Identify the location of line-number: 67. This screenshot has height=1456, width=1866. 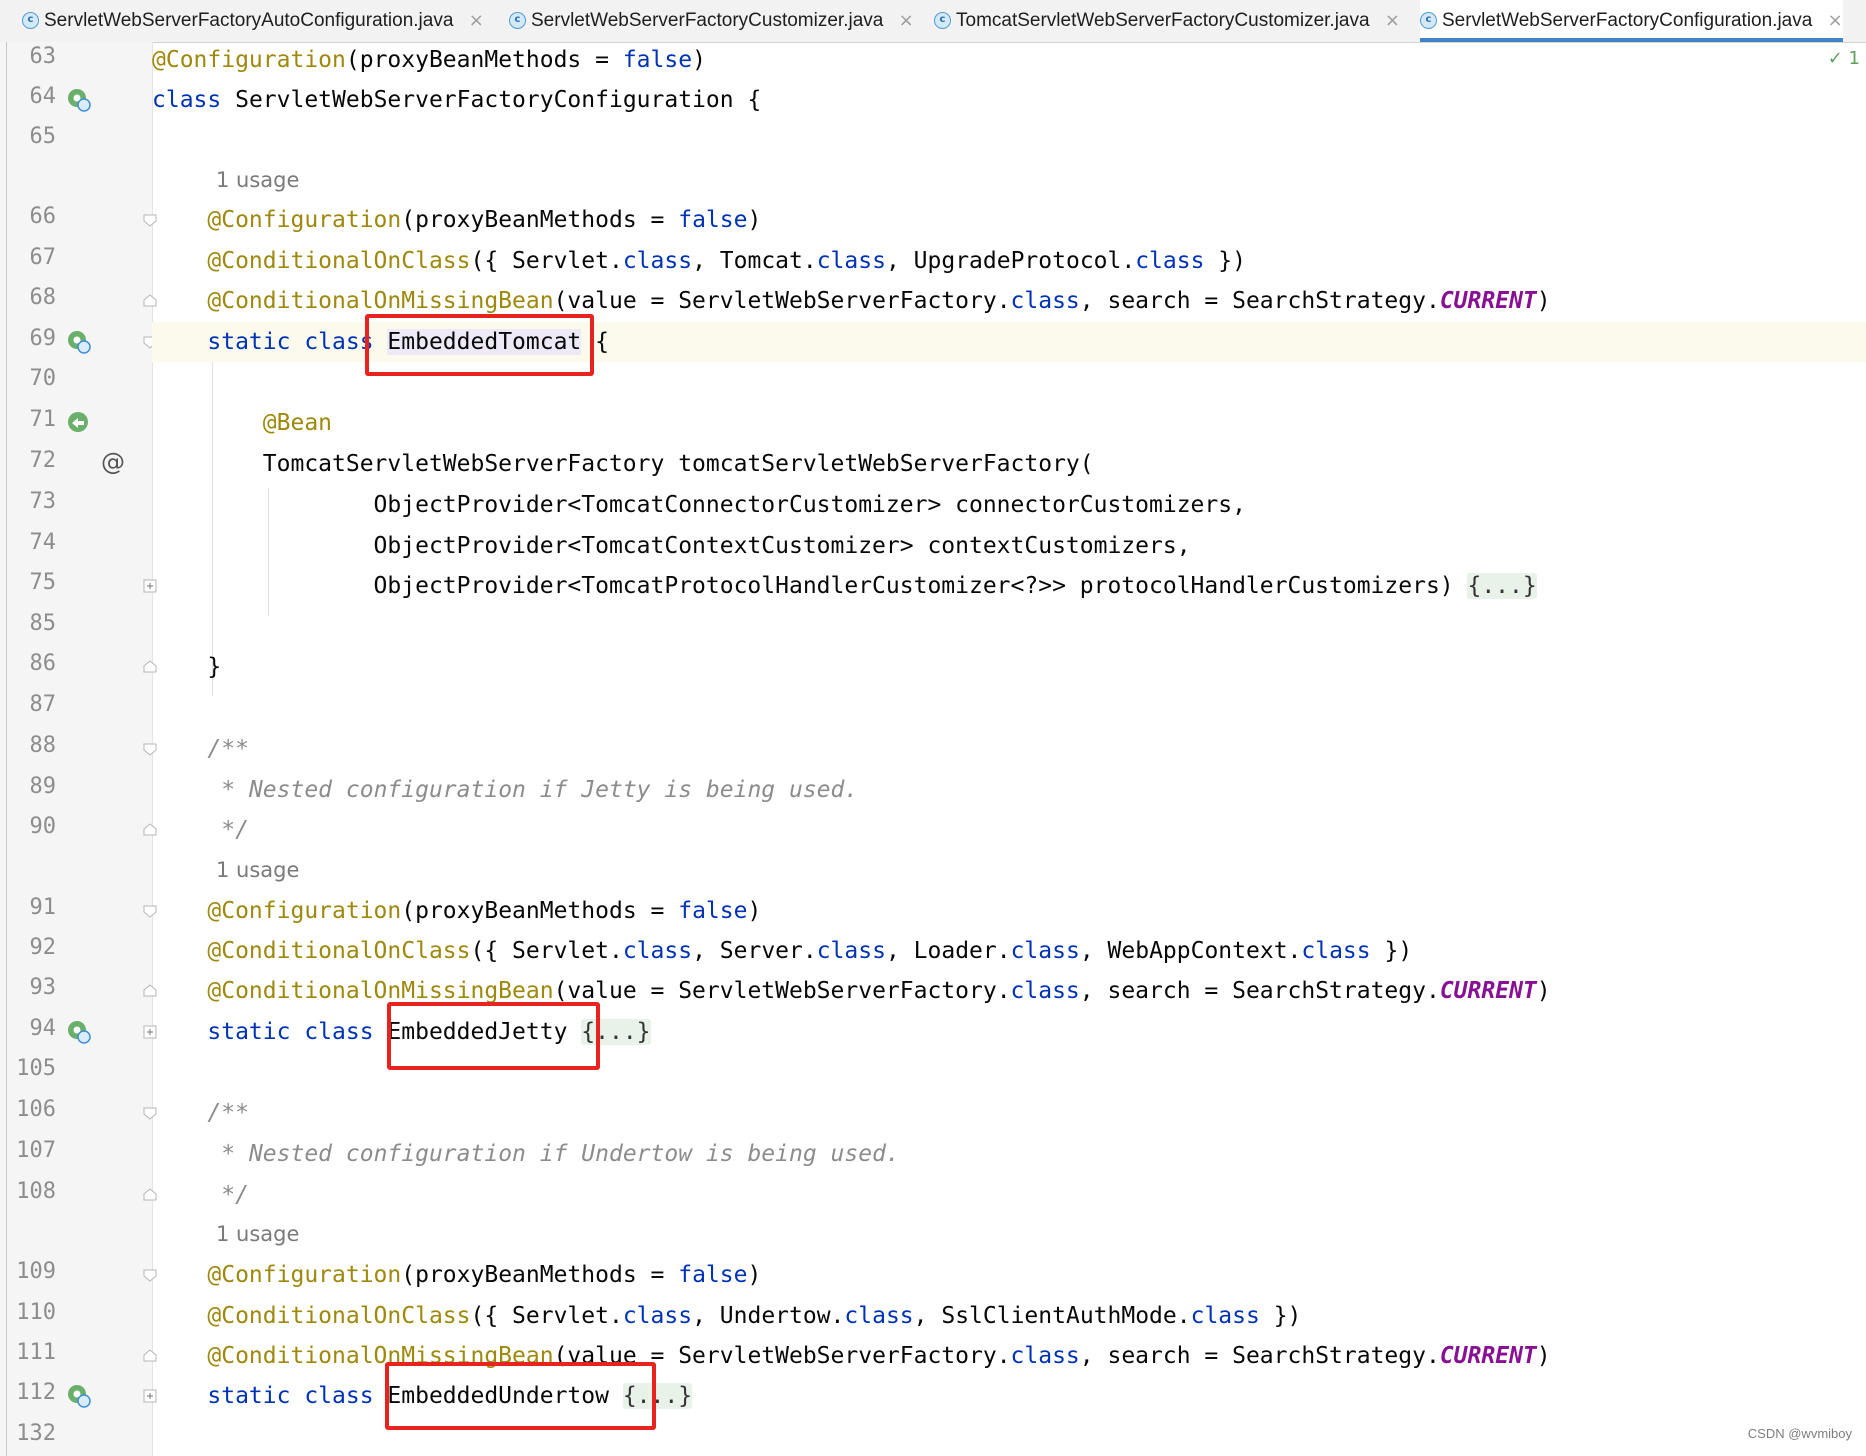
(32, 257).